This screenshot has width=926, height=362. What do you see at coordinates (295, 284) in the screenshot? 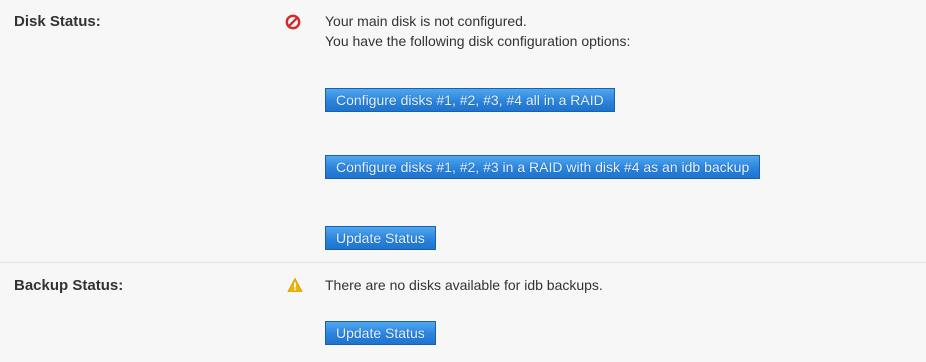
I see `warning-triangle-icon` at bounding box center [295, 284].